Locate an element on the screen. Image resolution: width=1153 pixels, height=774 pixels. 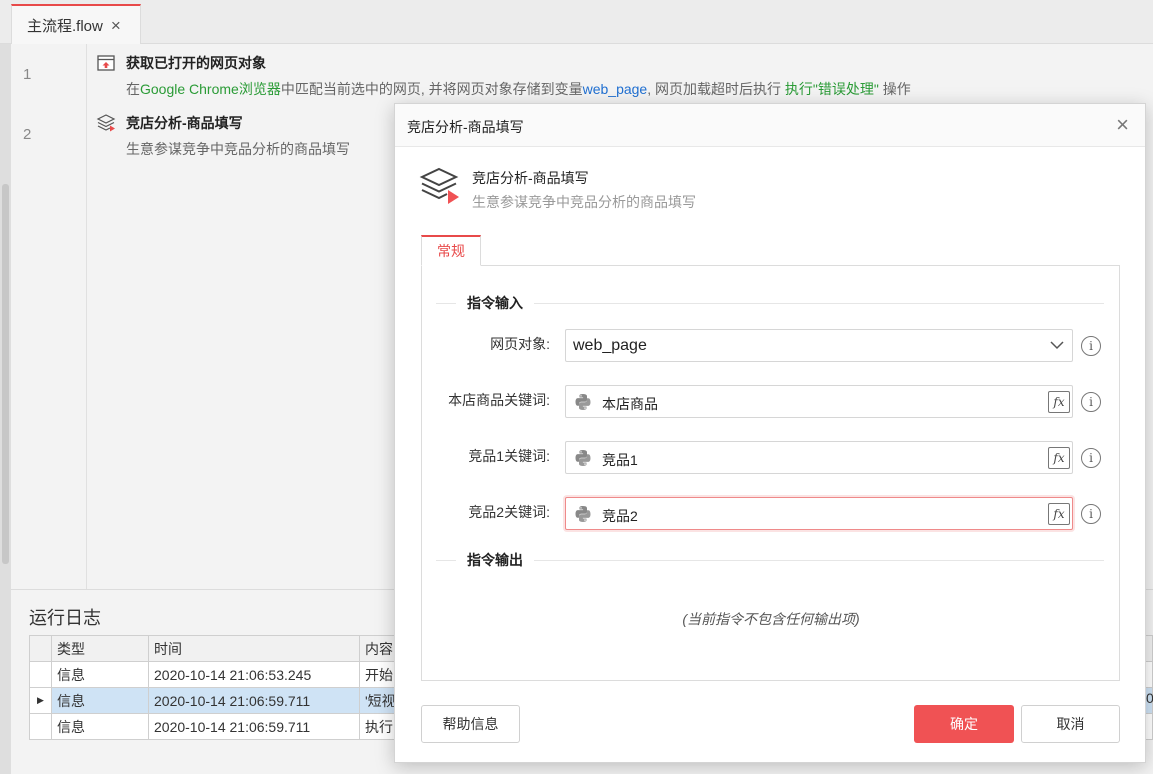
section-output: 指令输出 is located at coordinates (770, 560).